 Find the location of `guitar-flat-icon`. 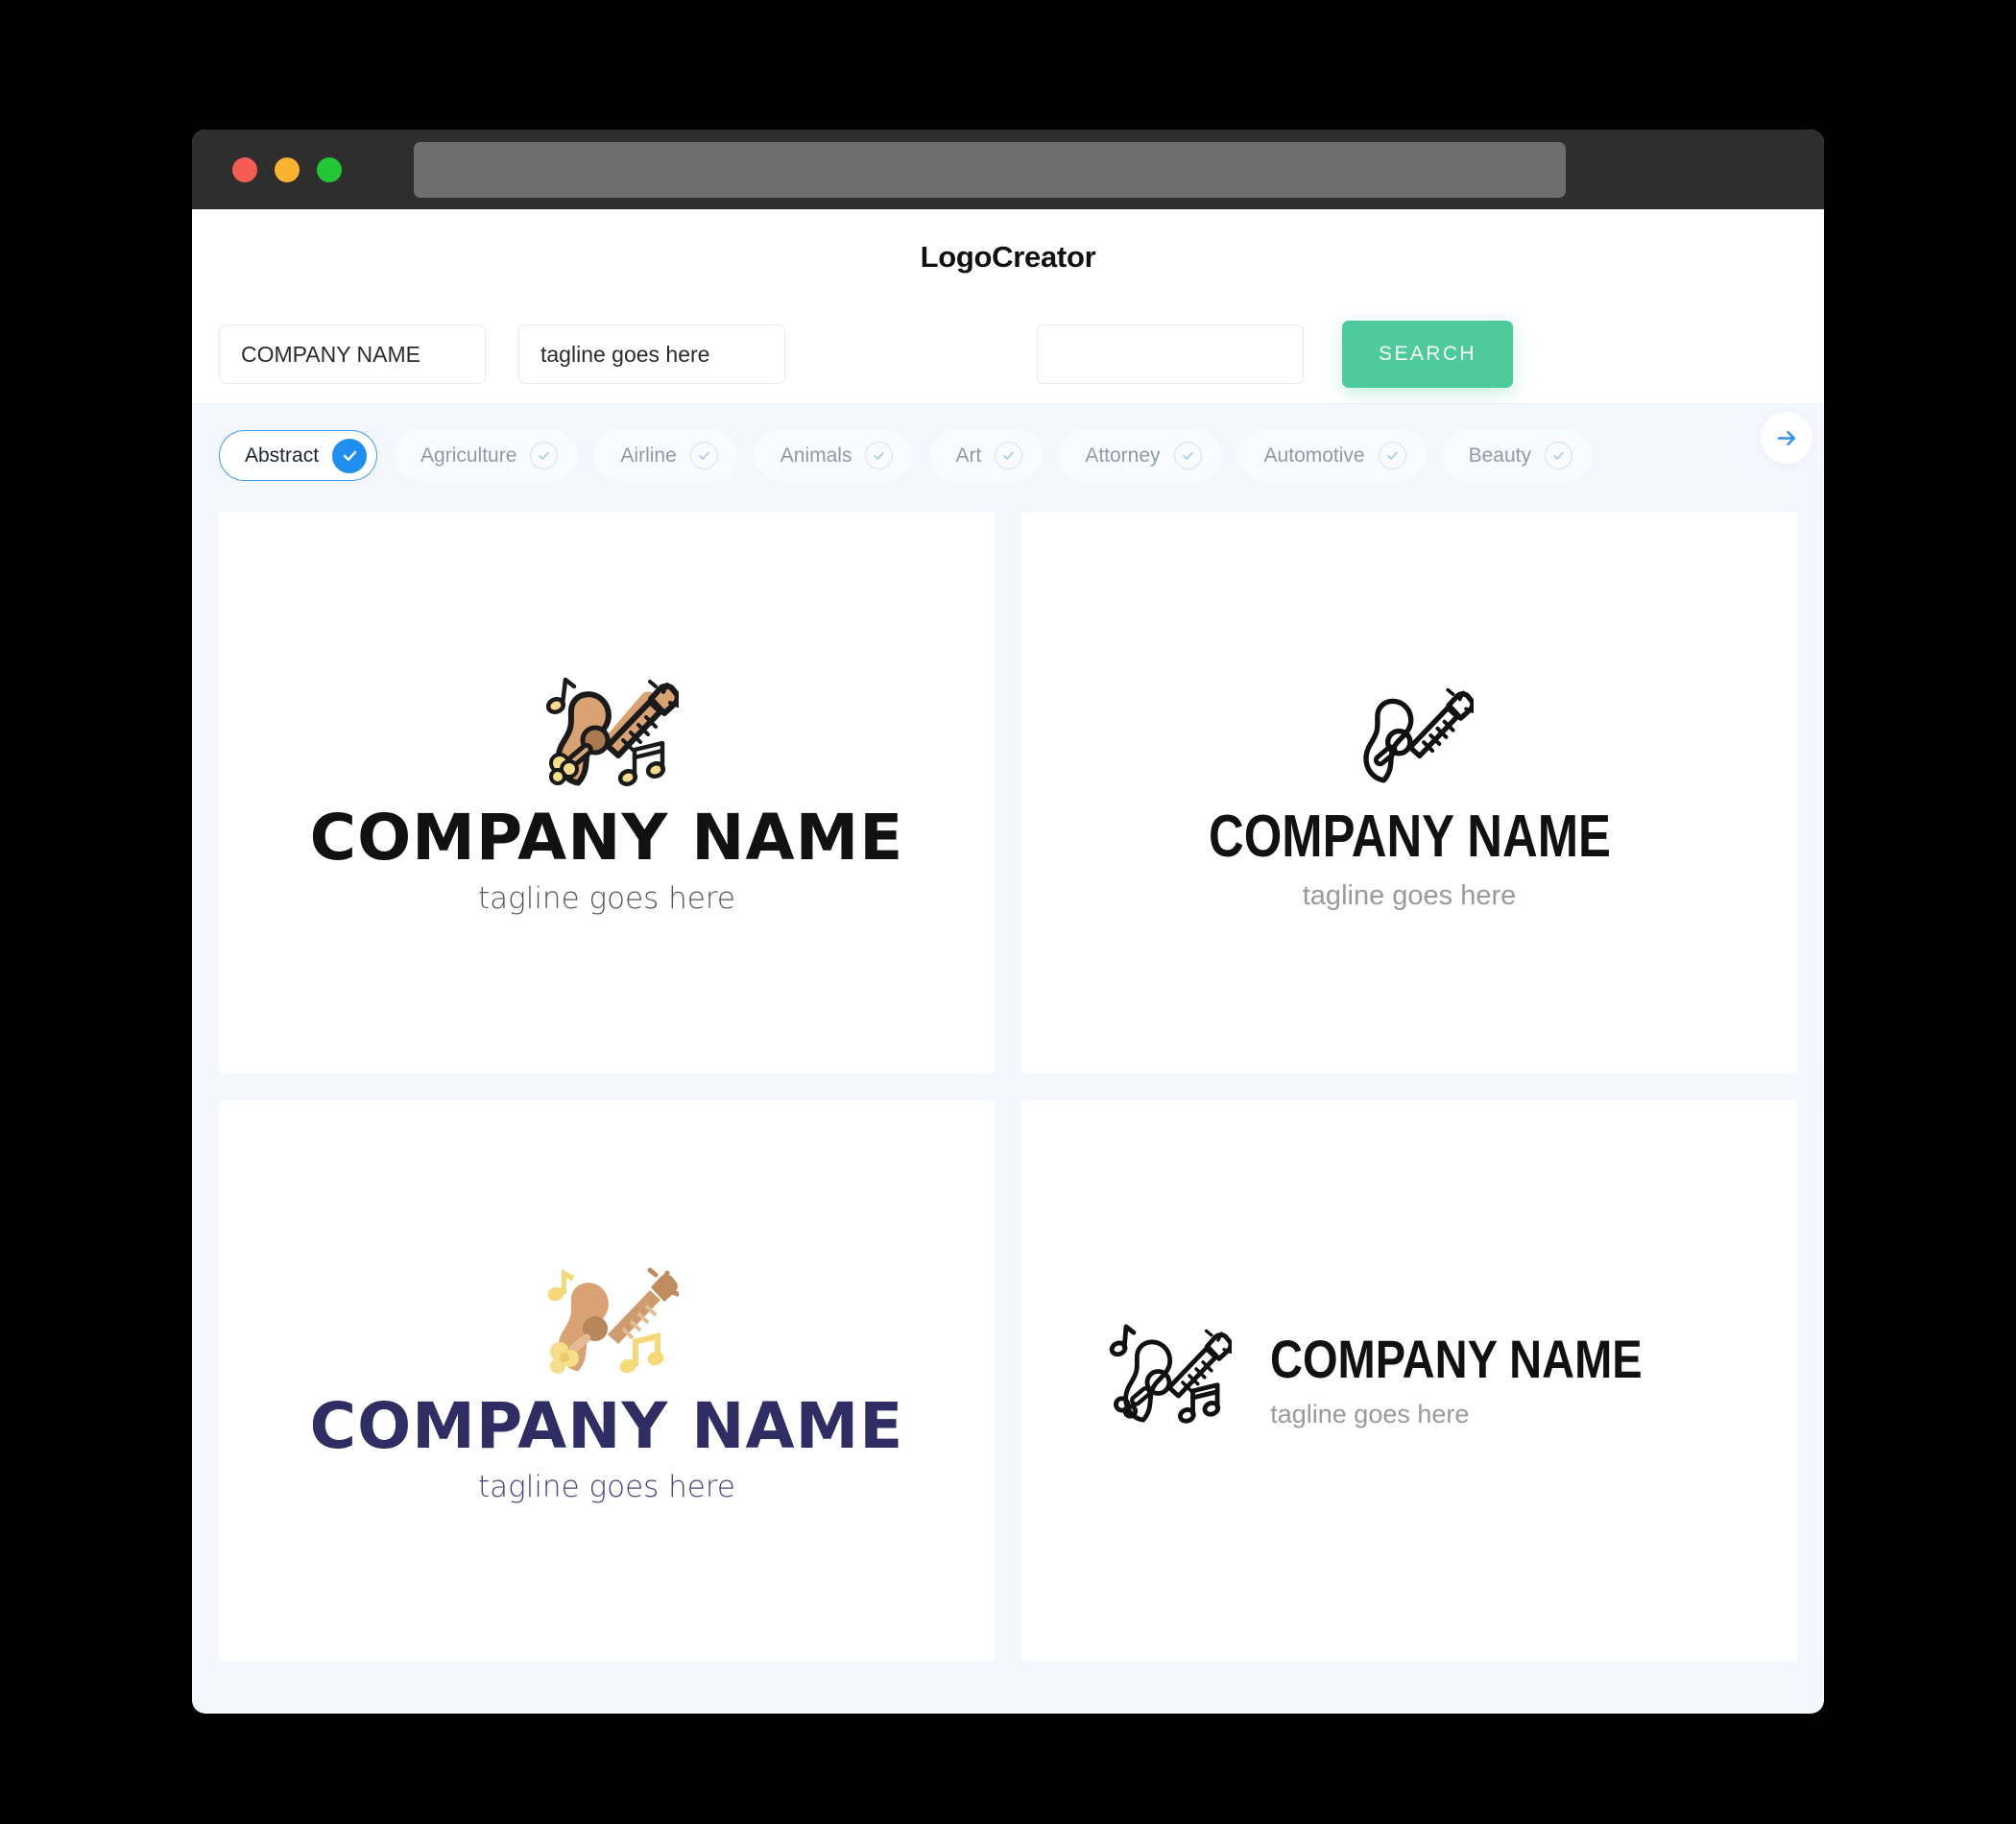

guitar-flat-icon is located at coordinates (608, 1323).